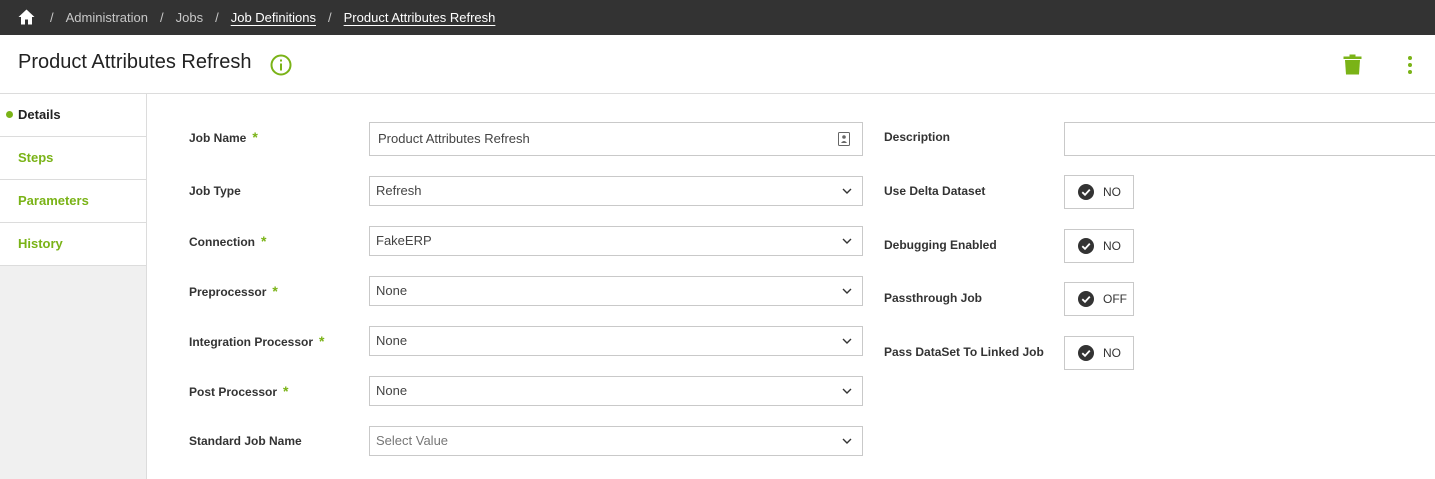  What do you see at coordinates (36, 157) in the screenshot?
I see `sidebar-item-label: Steps` at bounding box center [36, 157].